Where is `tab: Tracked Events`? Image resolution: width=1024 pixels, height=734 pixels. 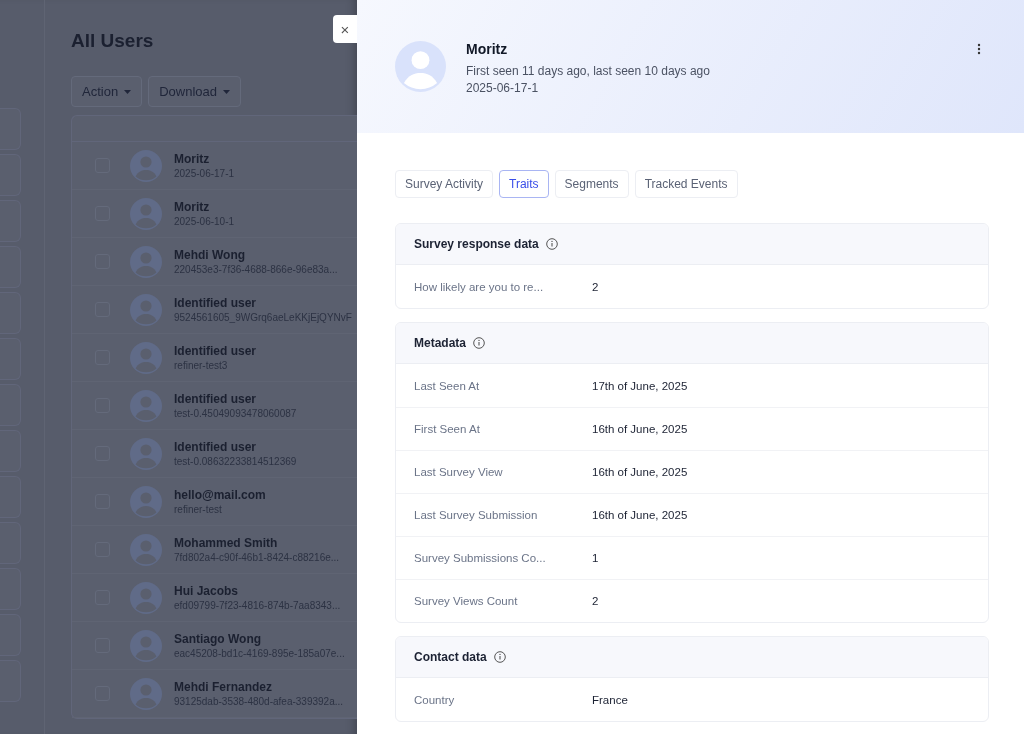 tab: Tracked Events is located at coordinates (686, 184).